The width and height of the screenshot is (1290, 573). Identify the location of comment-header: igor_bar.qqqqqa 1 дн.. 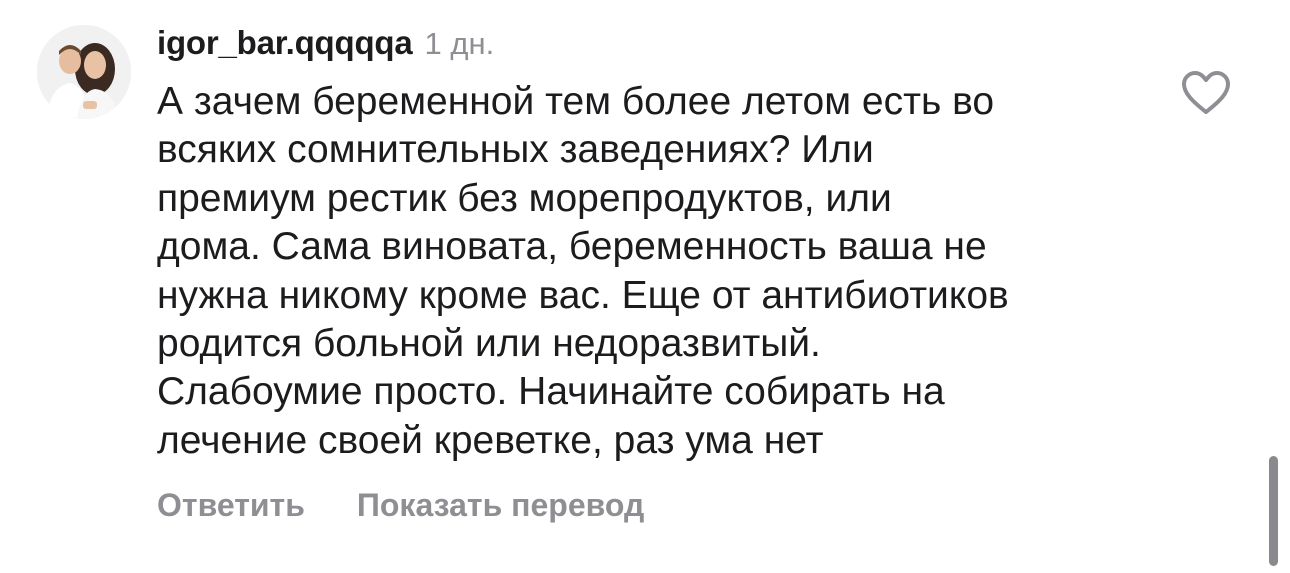
(325, 47).